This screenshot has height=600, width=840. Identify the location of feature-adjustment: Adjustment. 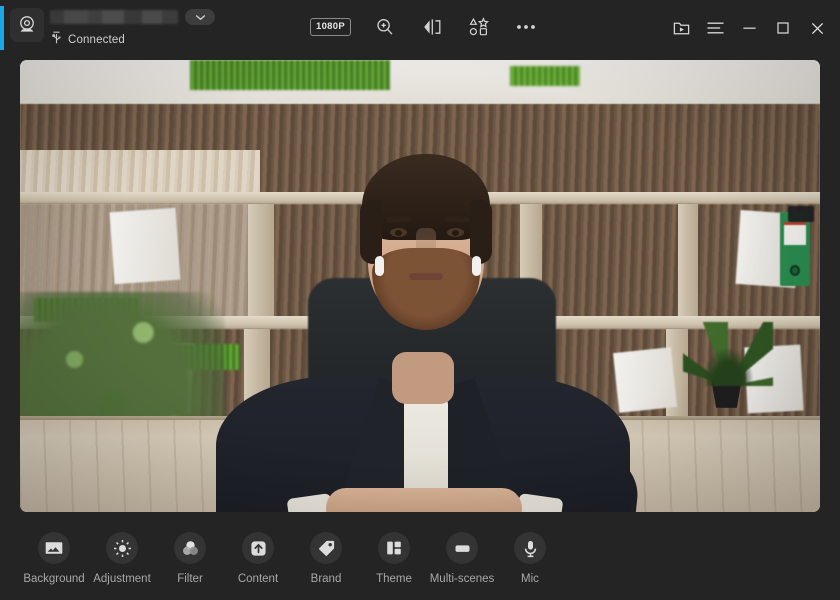
(122, 558).